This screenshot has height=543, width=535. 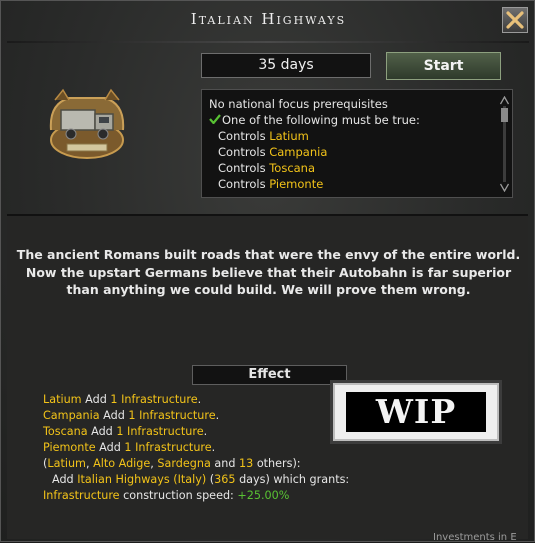 I want to click on bonus-stat: Infrastructure, so click(x=81, y=495).